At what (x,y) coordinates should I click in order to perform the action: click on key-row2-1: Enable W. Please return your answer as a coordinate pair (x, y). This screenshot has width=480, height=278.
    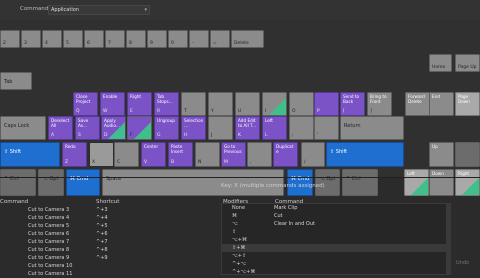
    Looking at the image, I should click on (112, 104).